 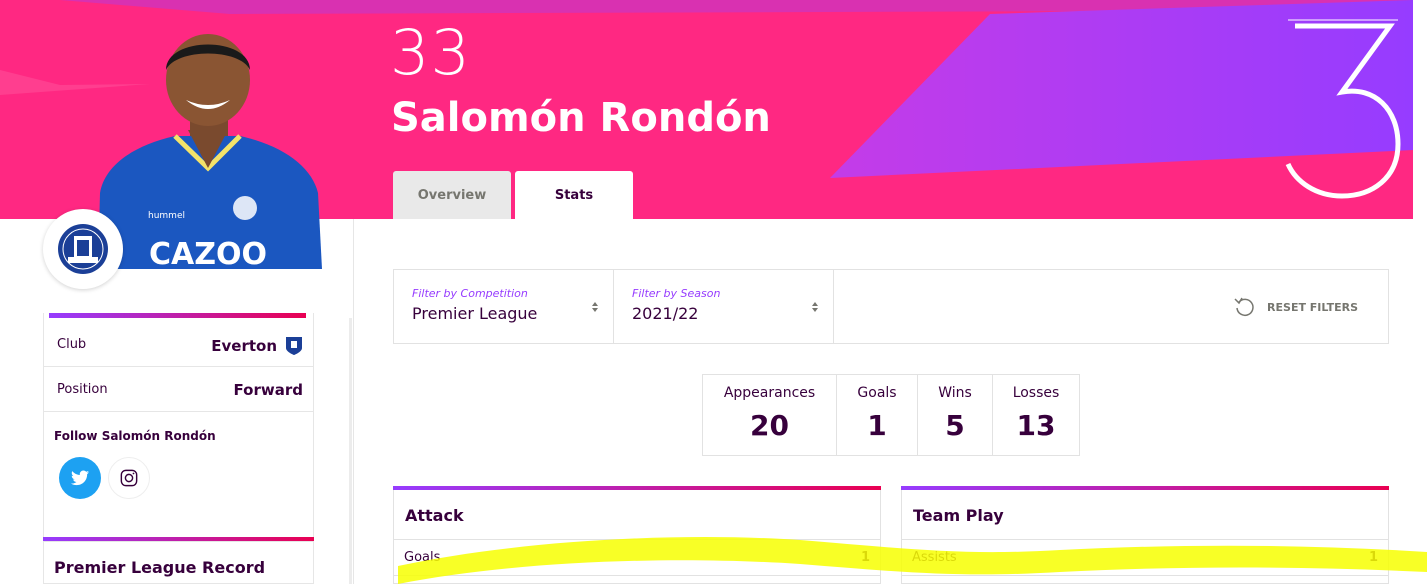 What do you see at coordinates (676, 293) in the screenshot?
I see `season-filter-label: Filter by Season` at bounding box center [676, 293].